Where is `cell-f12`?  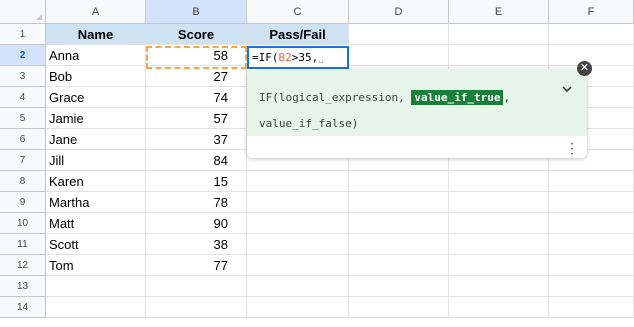 cell-f12 is located at coordinates (591, 265).